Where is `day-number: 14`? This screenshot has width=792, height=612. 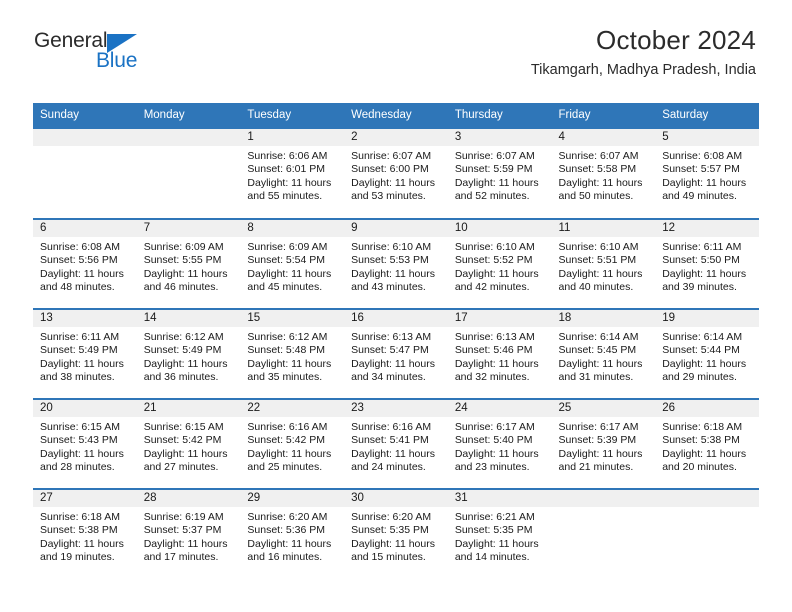 day-number: 14 is located at coordinates (150, 317).